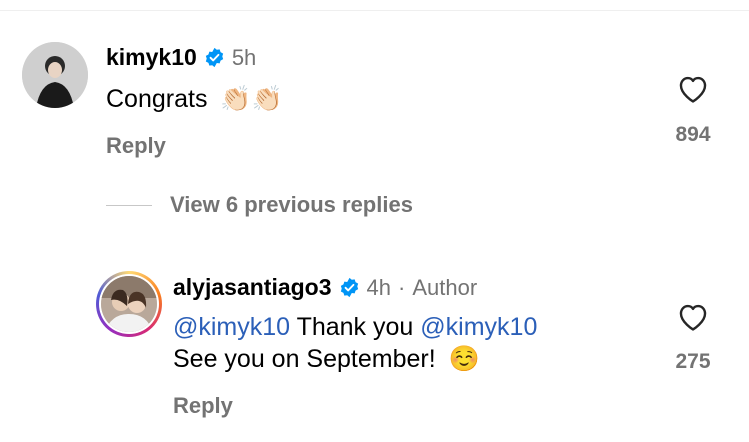 This screenshot has width=749, height=442. Describe the element at coordinates (304, 359) in the screenshot. I see `reply-body-line-2: See you on September!` at that location.